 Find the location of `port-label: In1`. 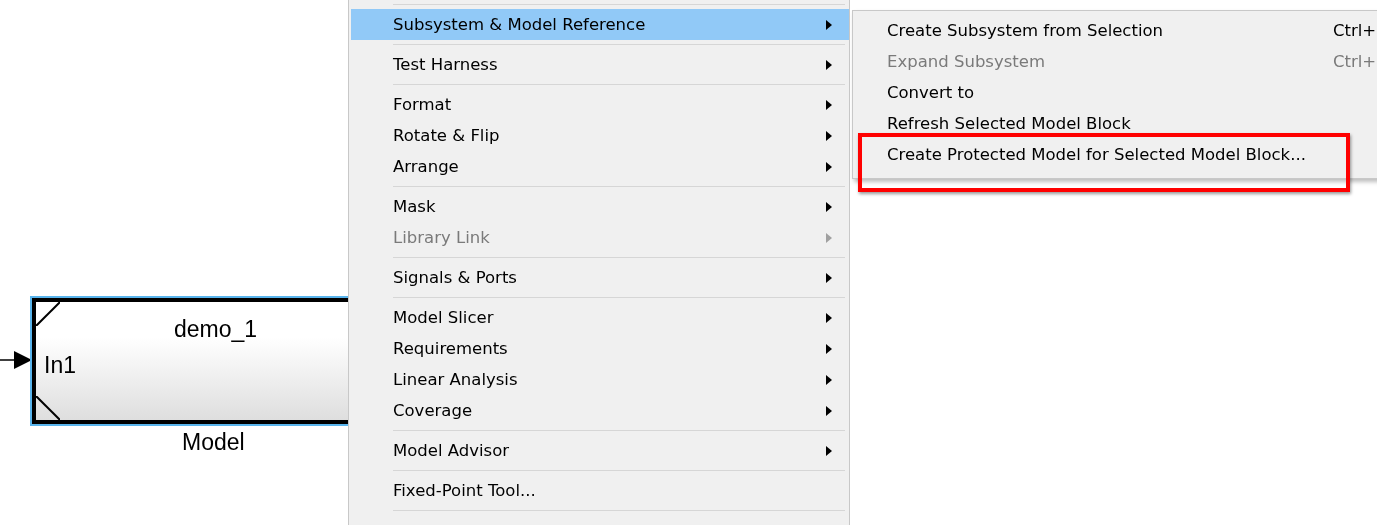

port-label: In1 is located at coordinates (60, 365).